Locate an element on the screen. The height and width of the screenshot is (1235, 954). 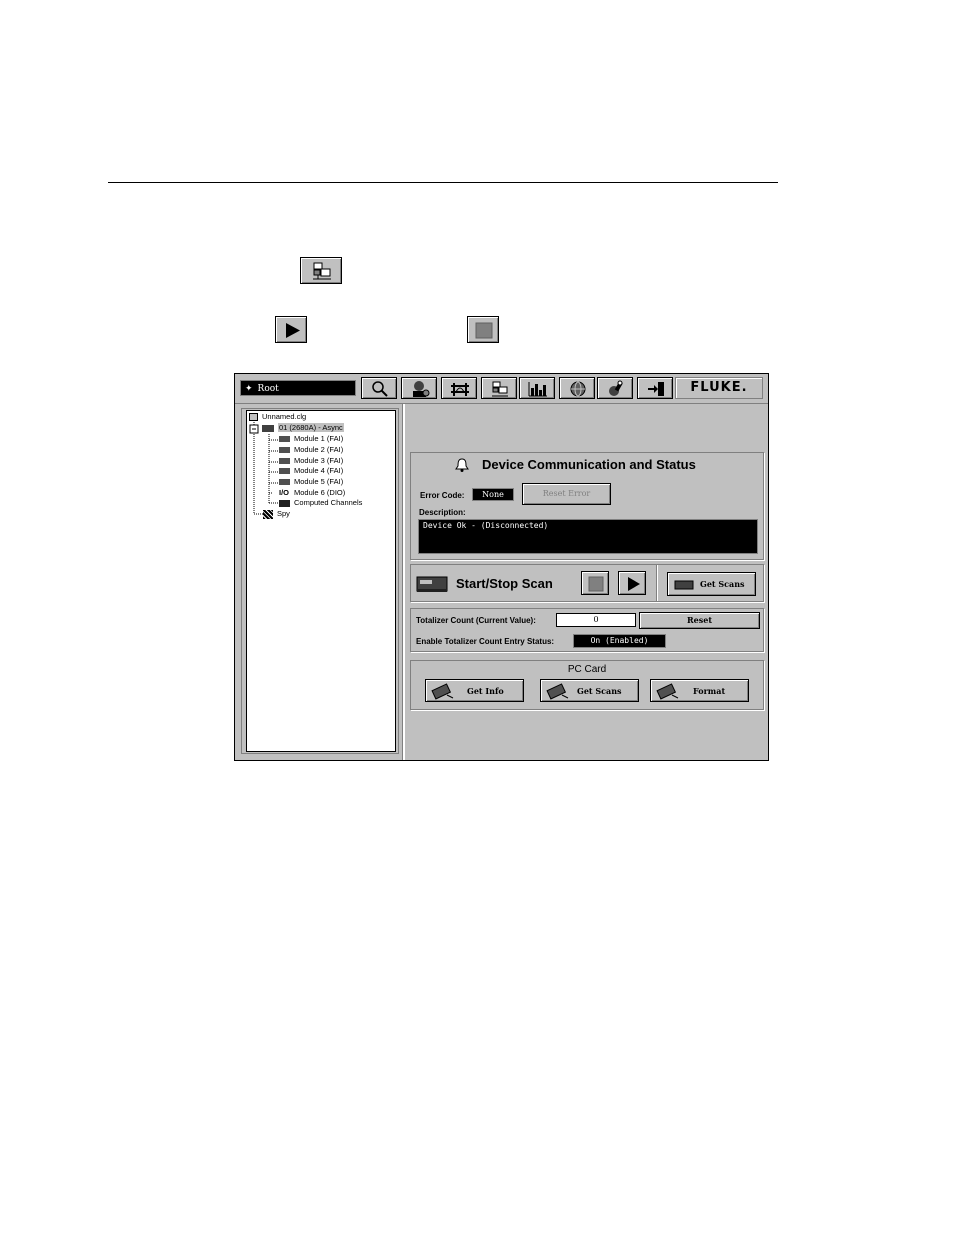
spy-icon is located at coordinates (268, 514).